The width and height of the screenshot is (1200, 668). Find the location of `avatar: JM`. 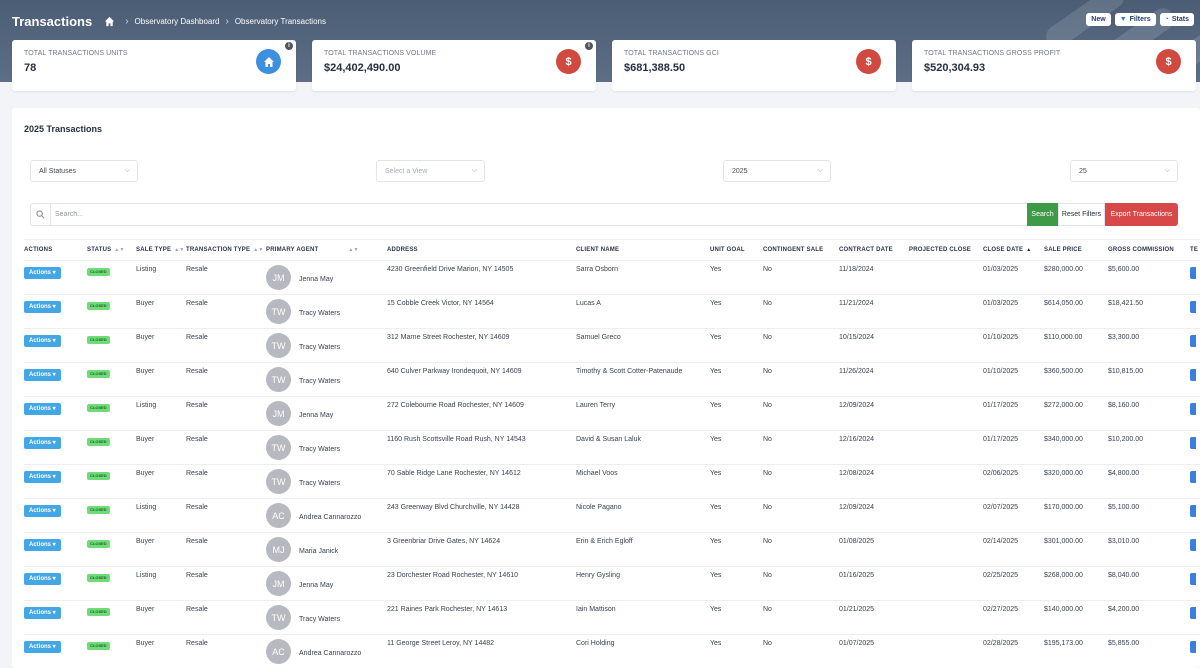

avatar: JM is located at coordinates (278, 583).